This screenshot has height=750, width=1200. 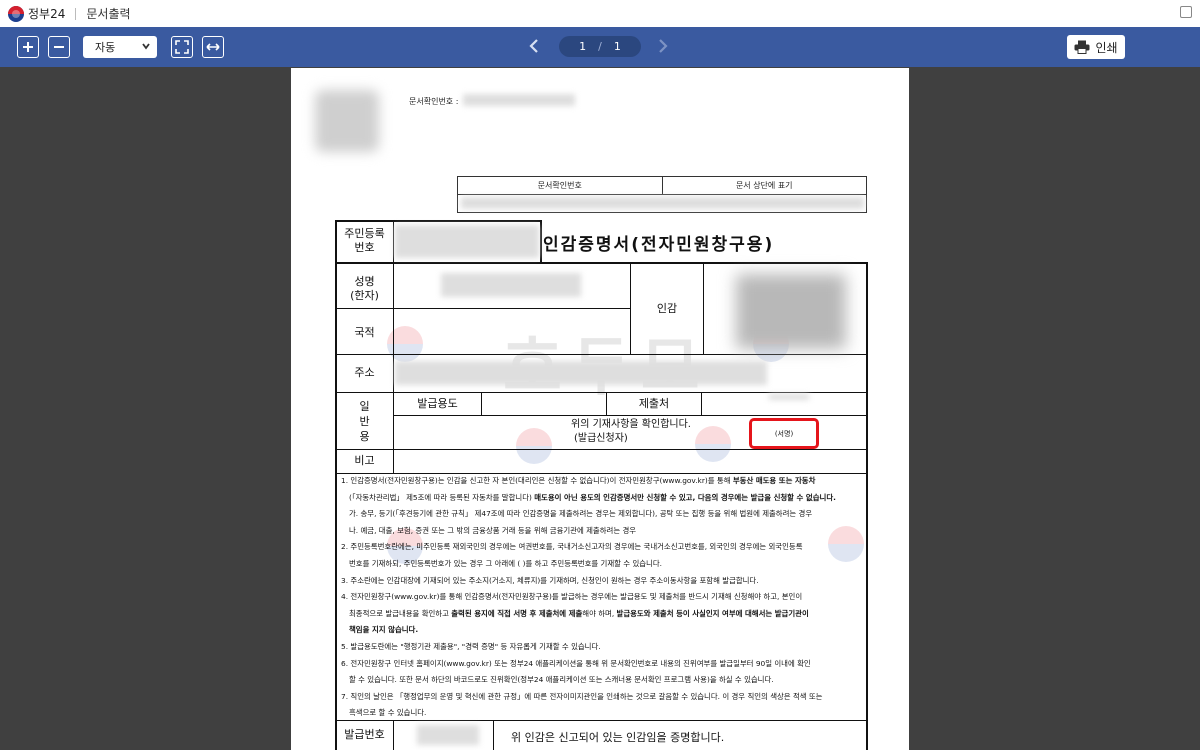 What do you see at coordinates (600, 13) in the screenshot?
I see `title-bar: 정부24 문서출력` at bounding box center [600, 13].